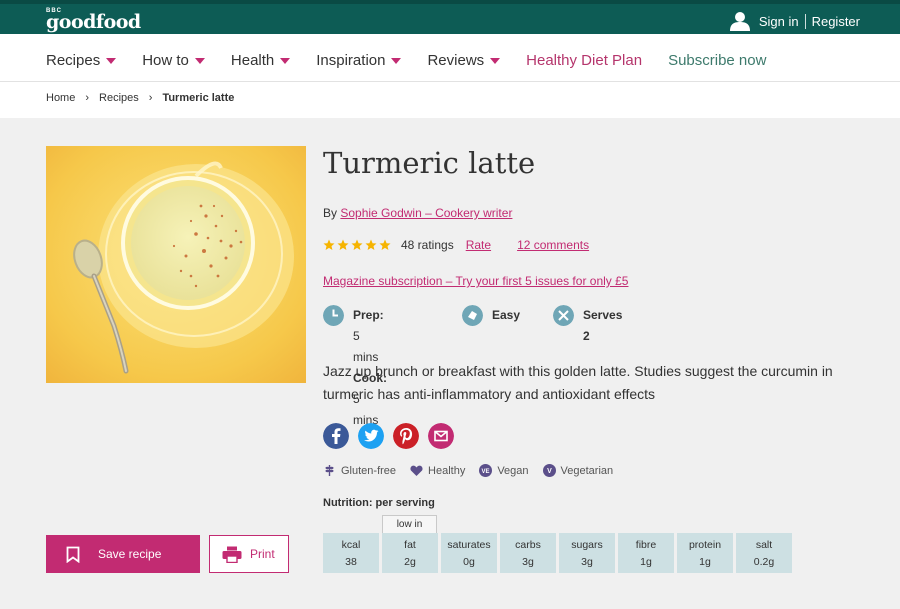 The width and height of the screenshot is (900, 609). Describe the element at coordinates (469, 553) in the screenshot. I see `nutrition-cell-saturates: saturates 0g` at that location.